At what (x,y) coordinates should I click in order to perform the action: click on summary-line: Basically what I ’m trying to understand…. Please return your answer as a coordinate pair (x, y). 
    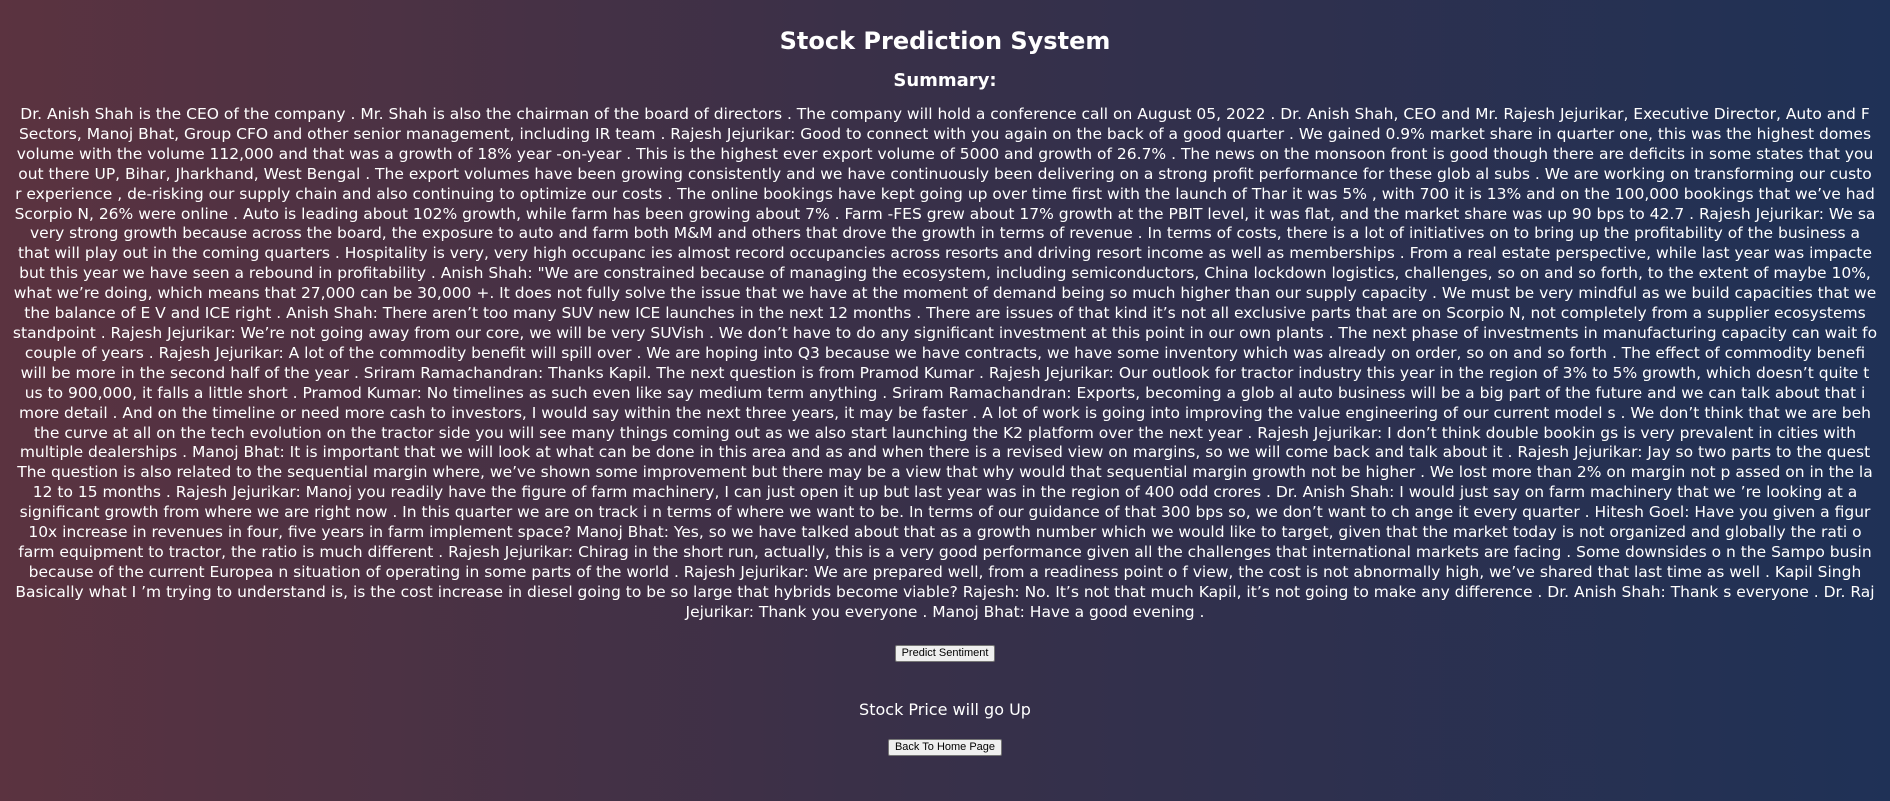
    Looking at the image, I should click on (945, 591).